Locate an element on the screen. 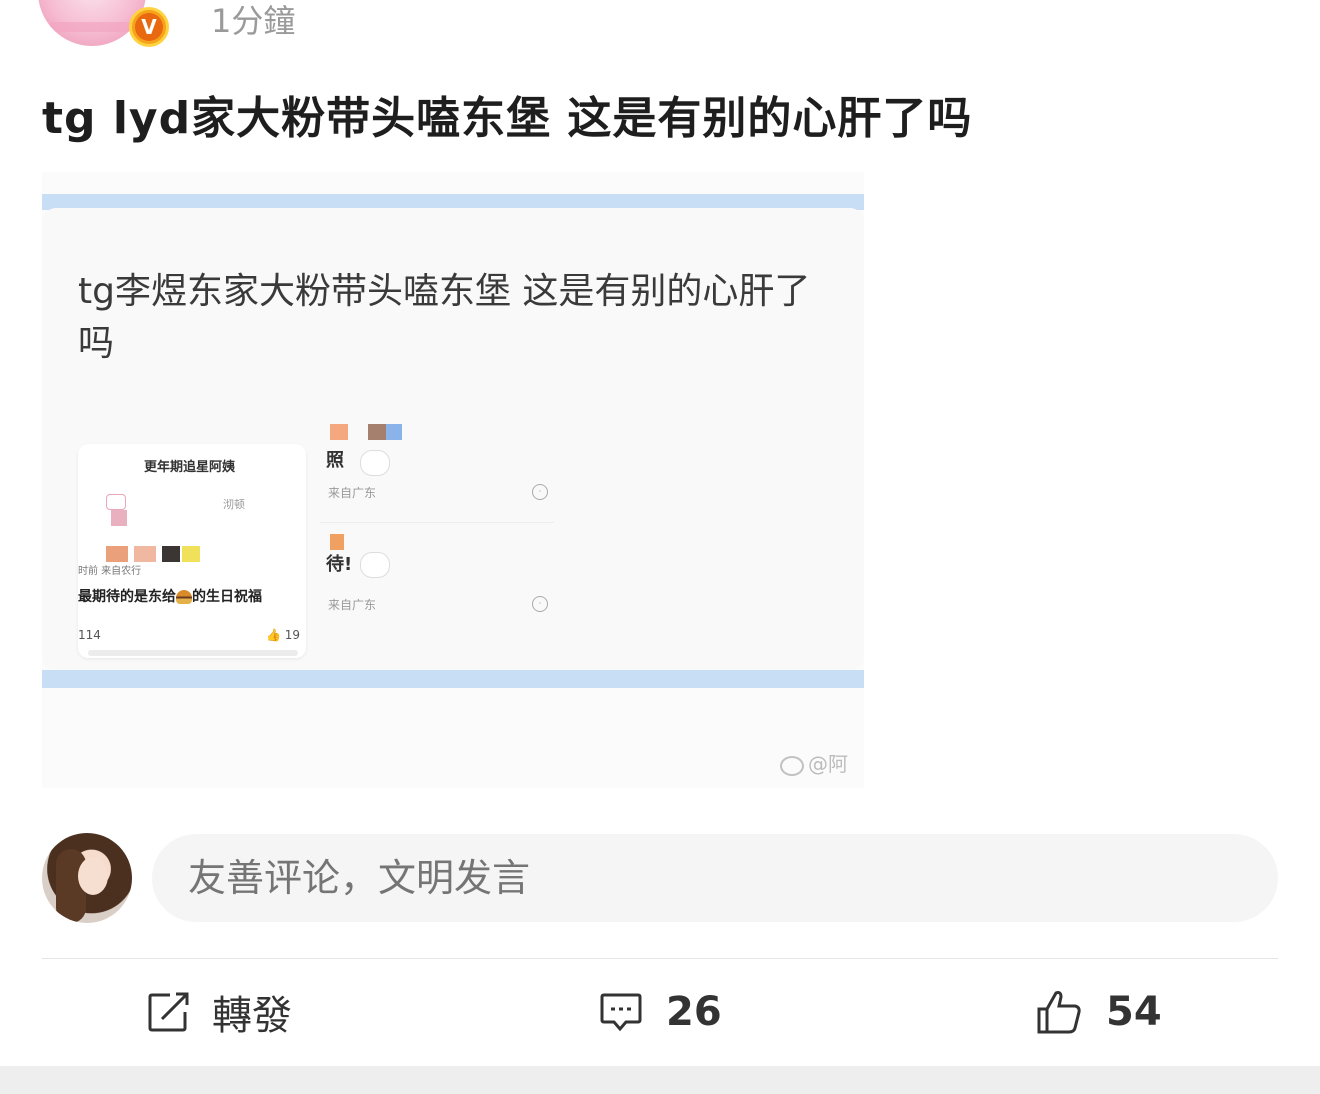 The height and width of the screenshot is (1094, 1320). verified-badge-letter: V is located at coordinates (149, 27).